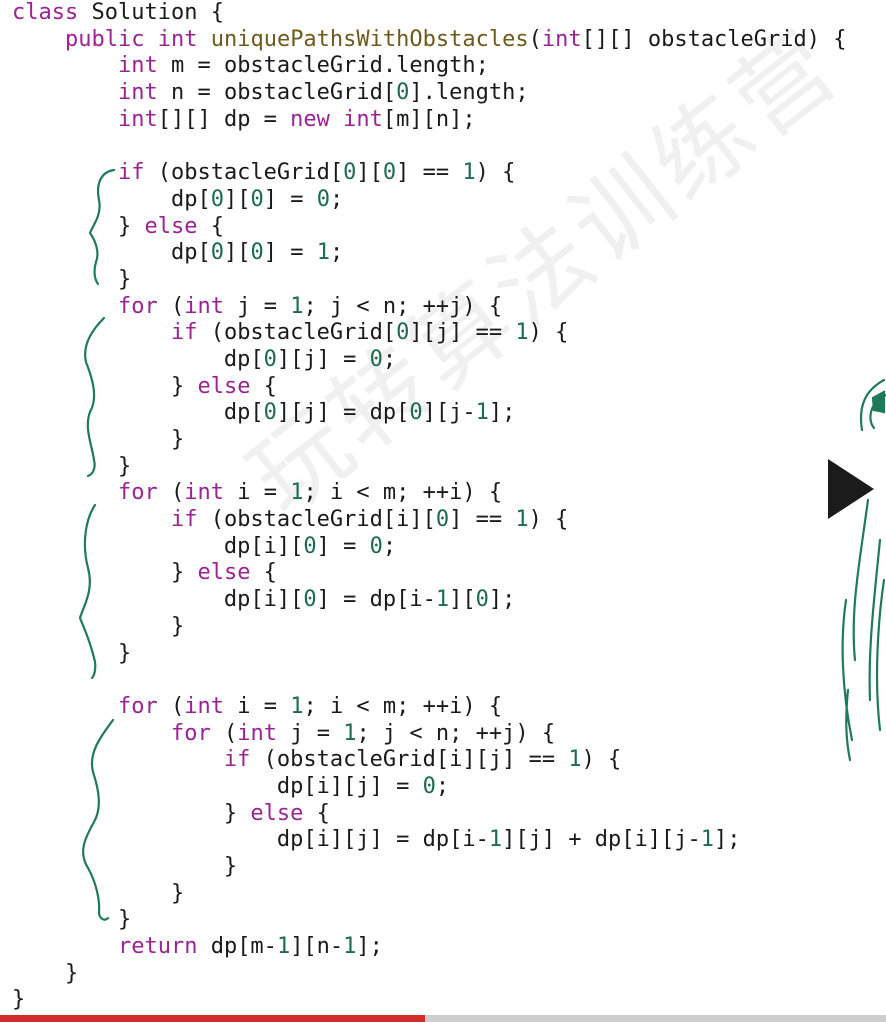 The width and height of the screenshot is (886, 1022). What do you see at coordinates (403, 706) in the screenshot?
I see `code-text: ; i < m; ++i) {` at bounding box center [403, 706].